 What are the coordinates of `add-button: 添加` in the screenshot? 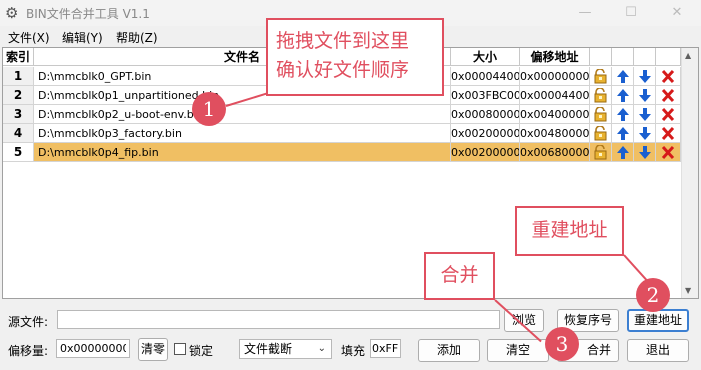 It's located at (449, 350).